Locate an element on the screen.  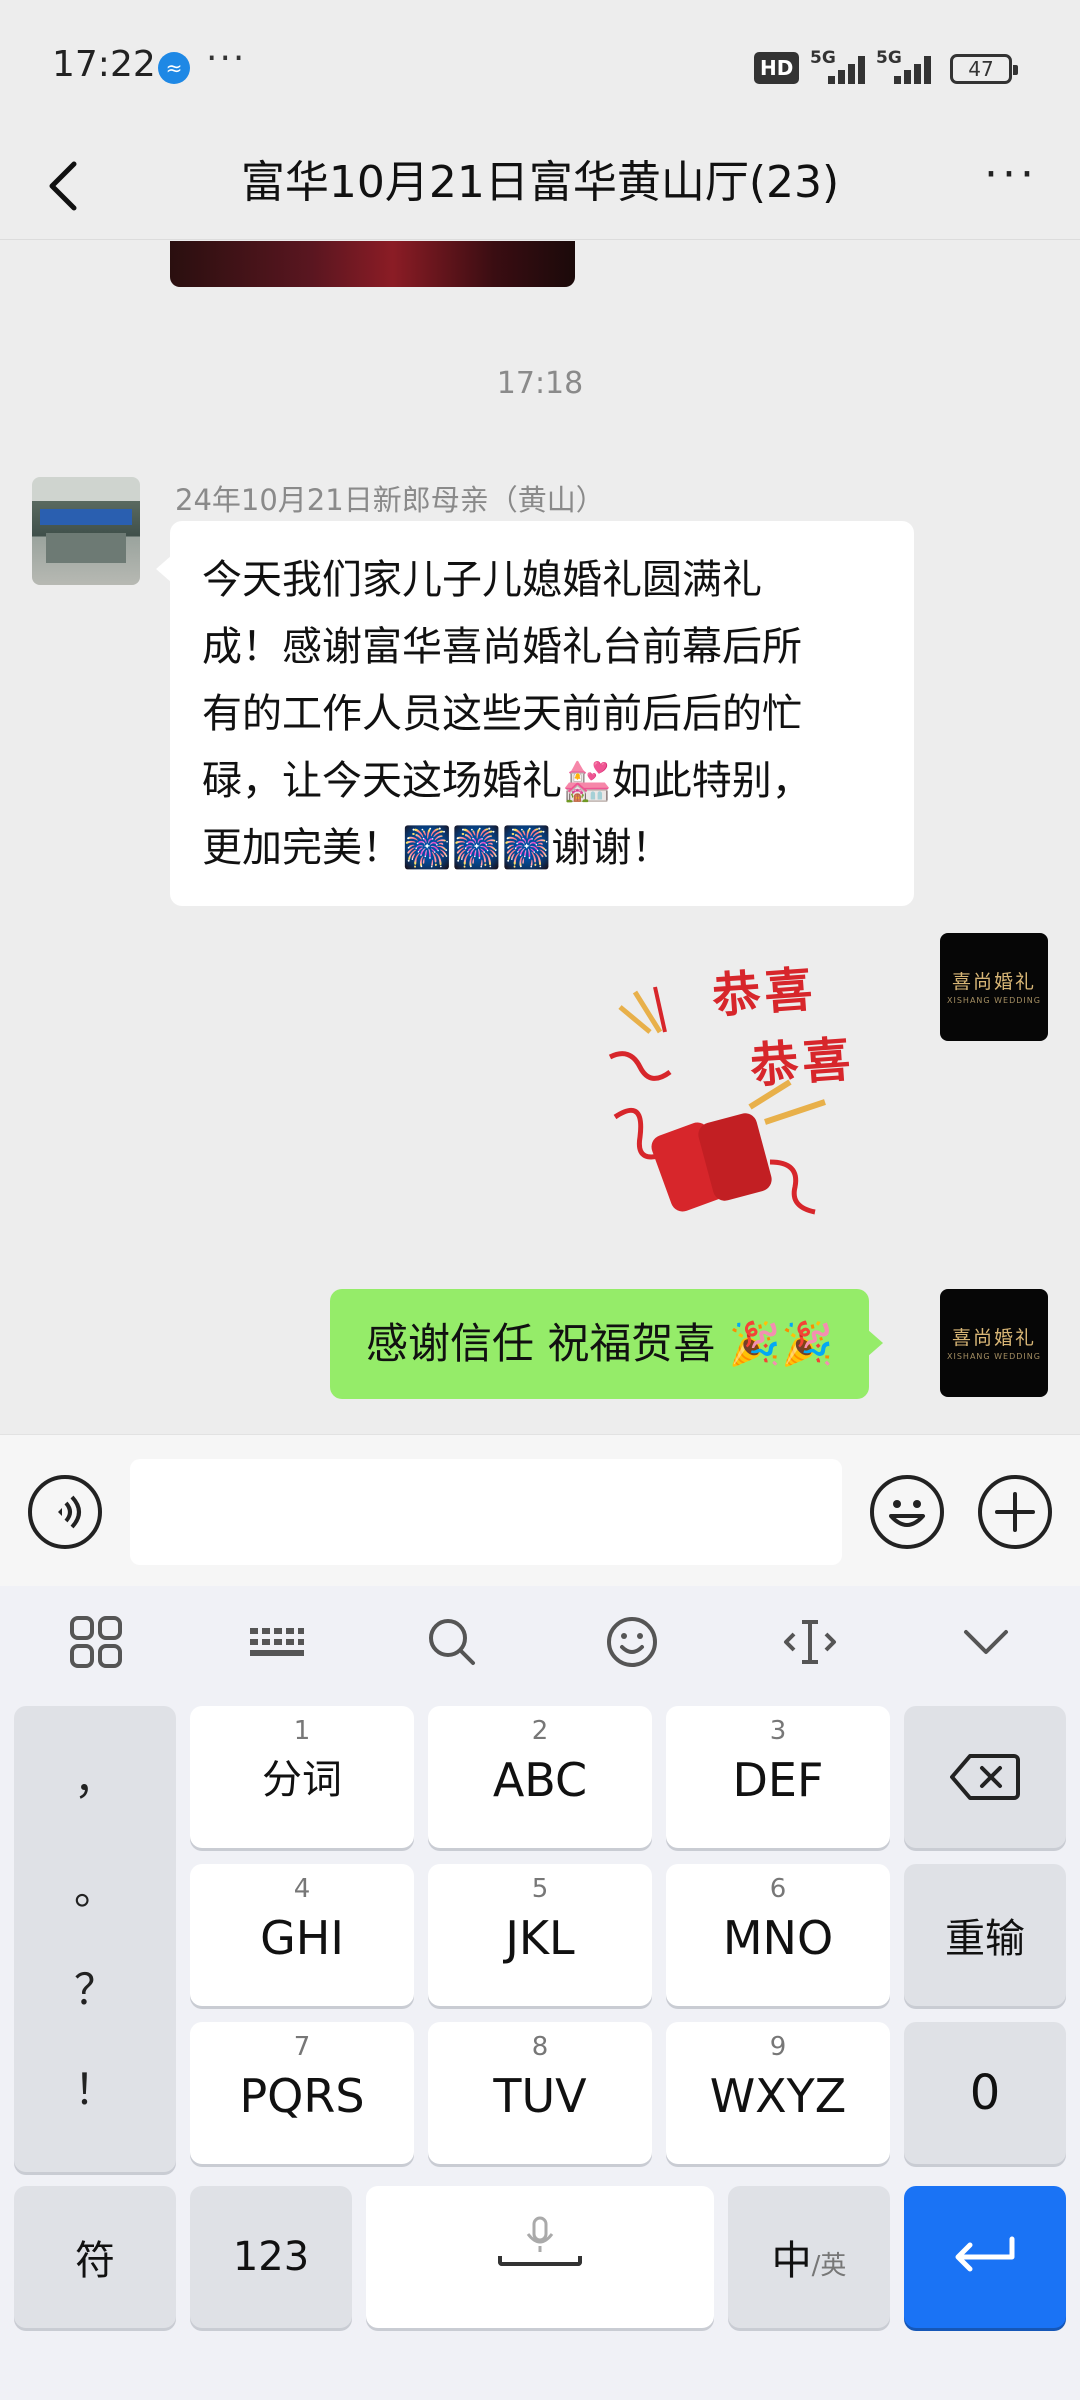
space-key is located at coordinates (540, 2257).